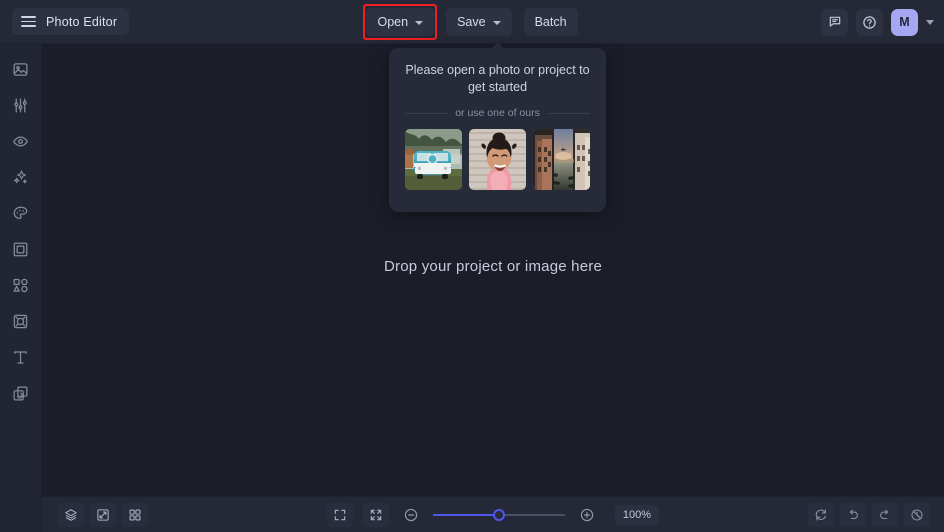 This screenshot has height=532, width=944. I want to click on text-icon, so click(20, 357).